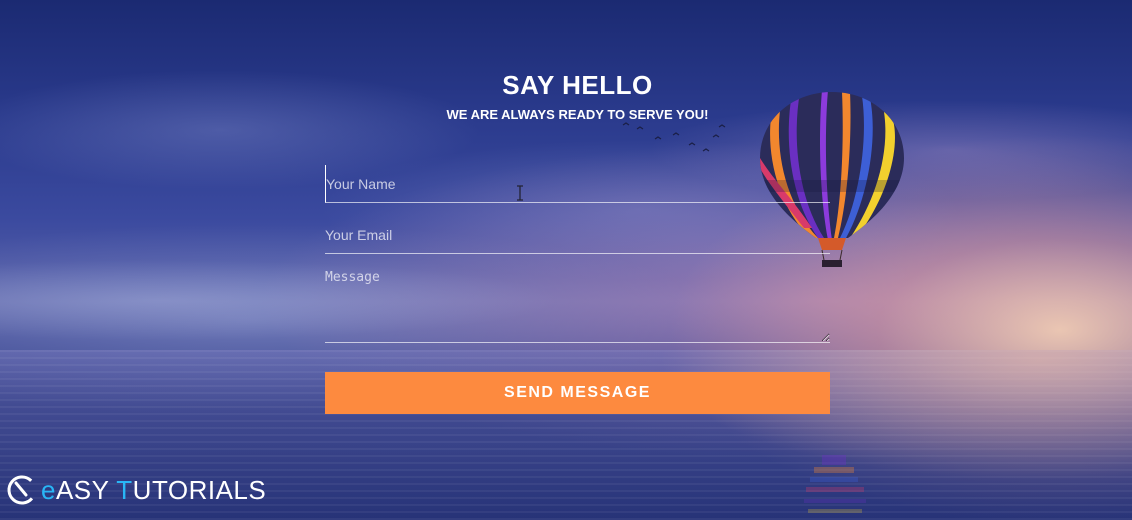 This screenshot has width=1132, height=520. What do you see at coordinates (674, 137) in the screenshot?
I see `birds-icon` at bounding box center [674, 137].